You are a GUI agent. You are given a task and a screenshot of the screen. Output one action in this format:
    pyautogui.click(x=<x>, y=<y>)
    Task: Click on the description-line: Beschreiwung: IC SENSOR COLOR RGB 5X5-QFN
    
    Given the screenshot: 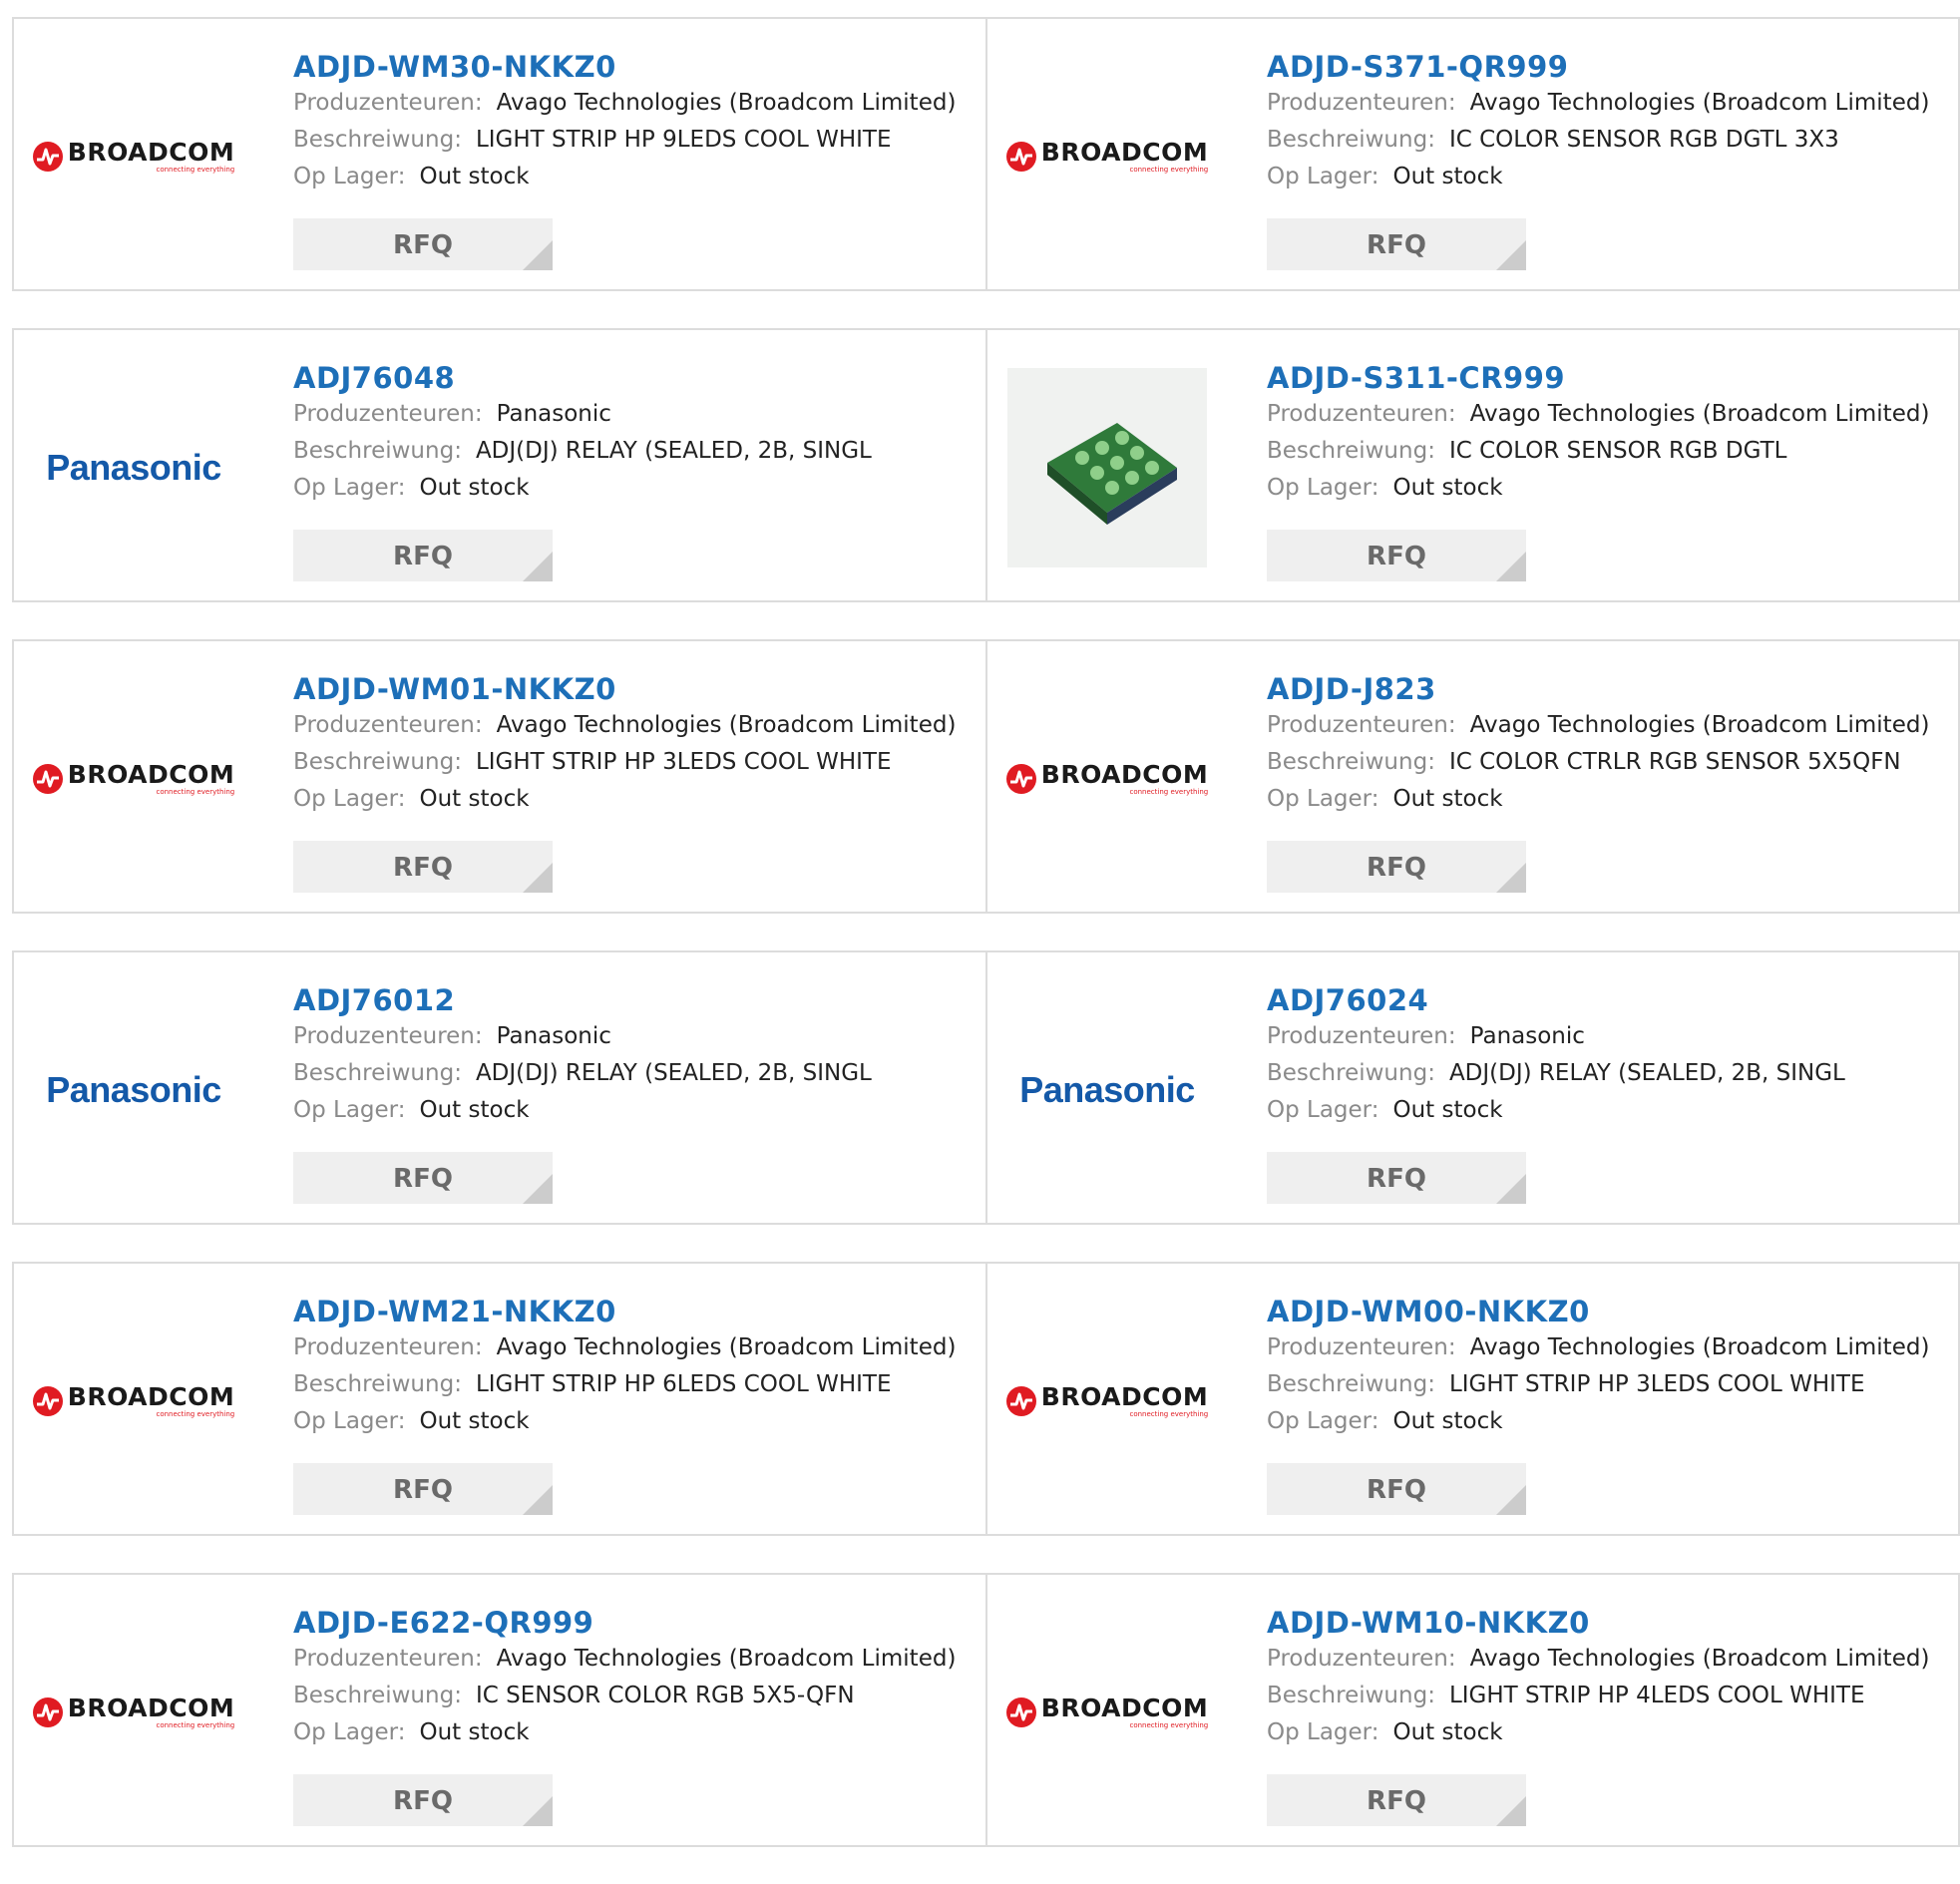 What is the action you would take?
    pyautogui.click(x=625, y=1696)
    